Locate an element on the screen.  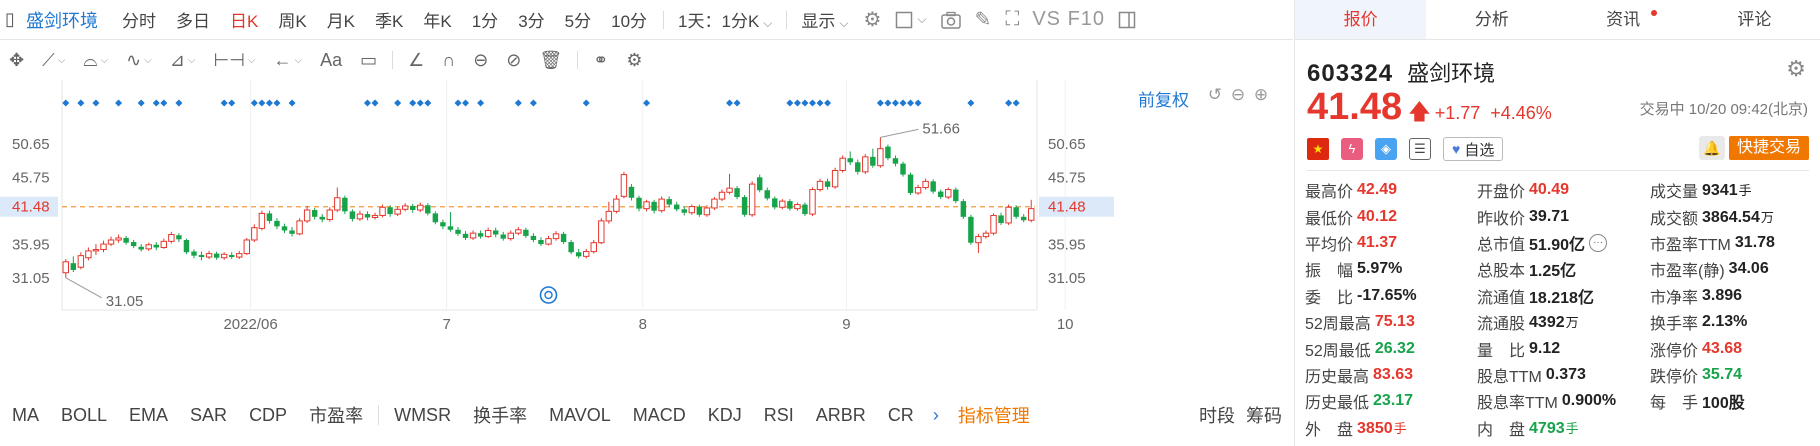
line-icon: ⟋ ⌵ is located at coordinates (53, 60).